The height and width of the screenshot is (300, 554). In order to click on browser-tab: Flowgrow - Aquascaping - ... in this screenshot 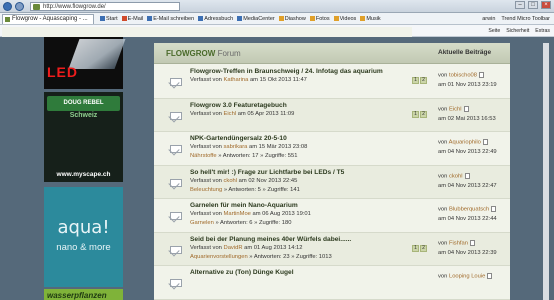, I will do `click(48, 19)`.